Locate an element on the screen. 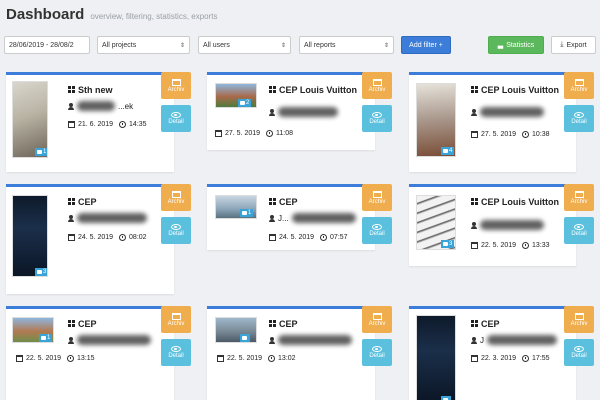  users-select: All users ⇕ is located at coordinates (244, 45).